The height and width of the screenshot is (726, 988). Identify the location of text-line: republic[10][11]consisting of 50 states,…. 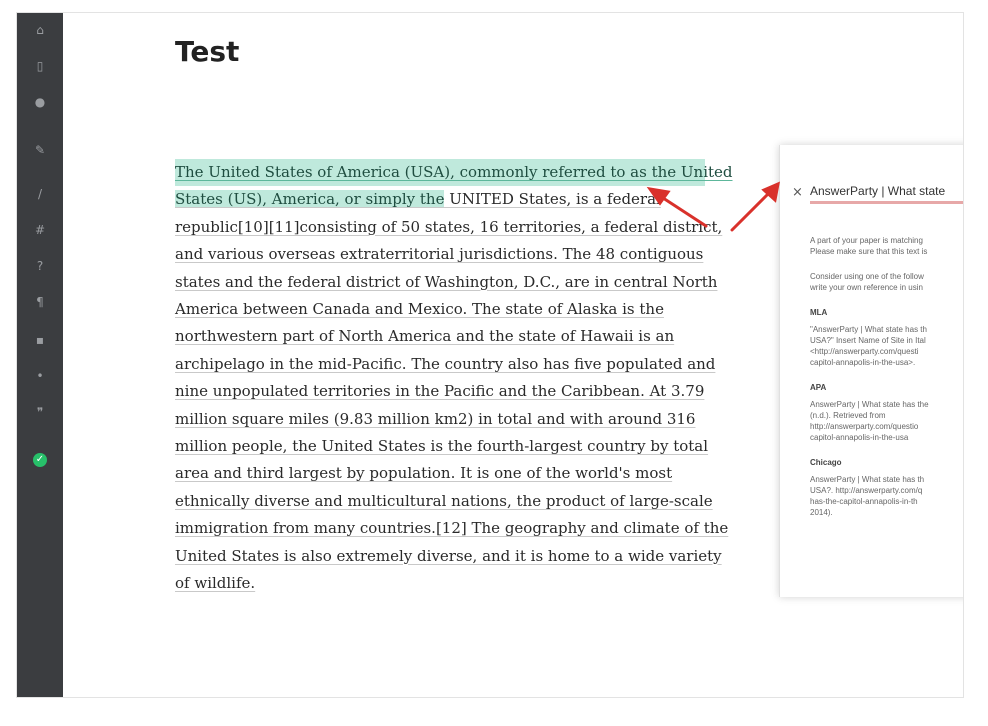
(449, 226).